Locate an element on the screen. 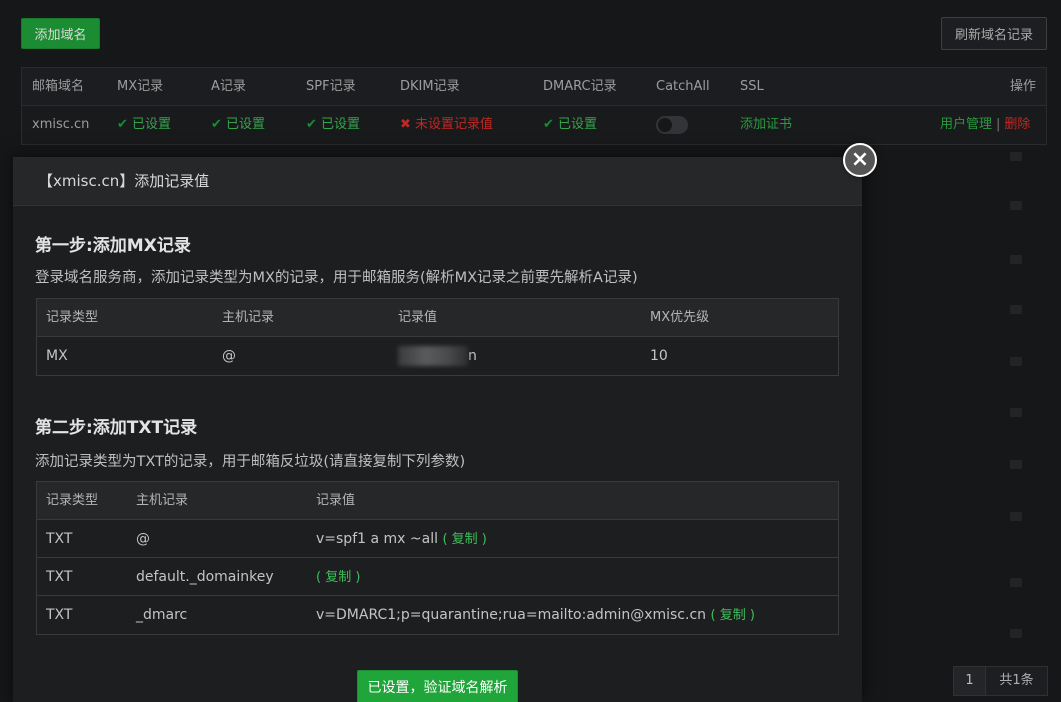 Image resolution: width=1061 pixels, height=702 pixels. mx-header-host: 主机记录 is located at coordinates (248, 317).